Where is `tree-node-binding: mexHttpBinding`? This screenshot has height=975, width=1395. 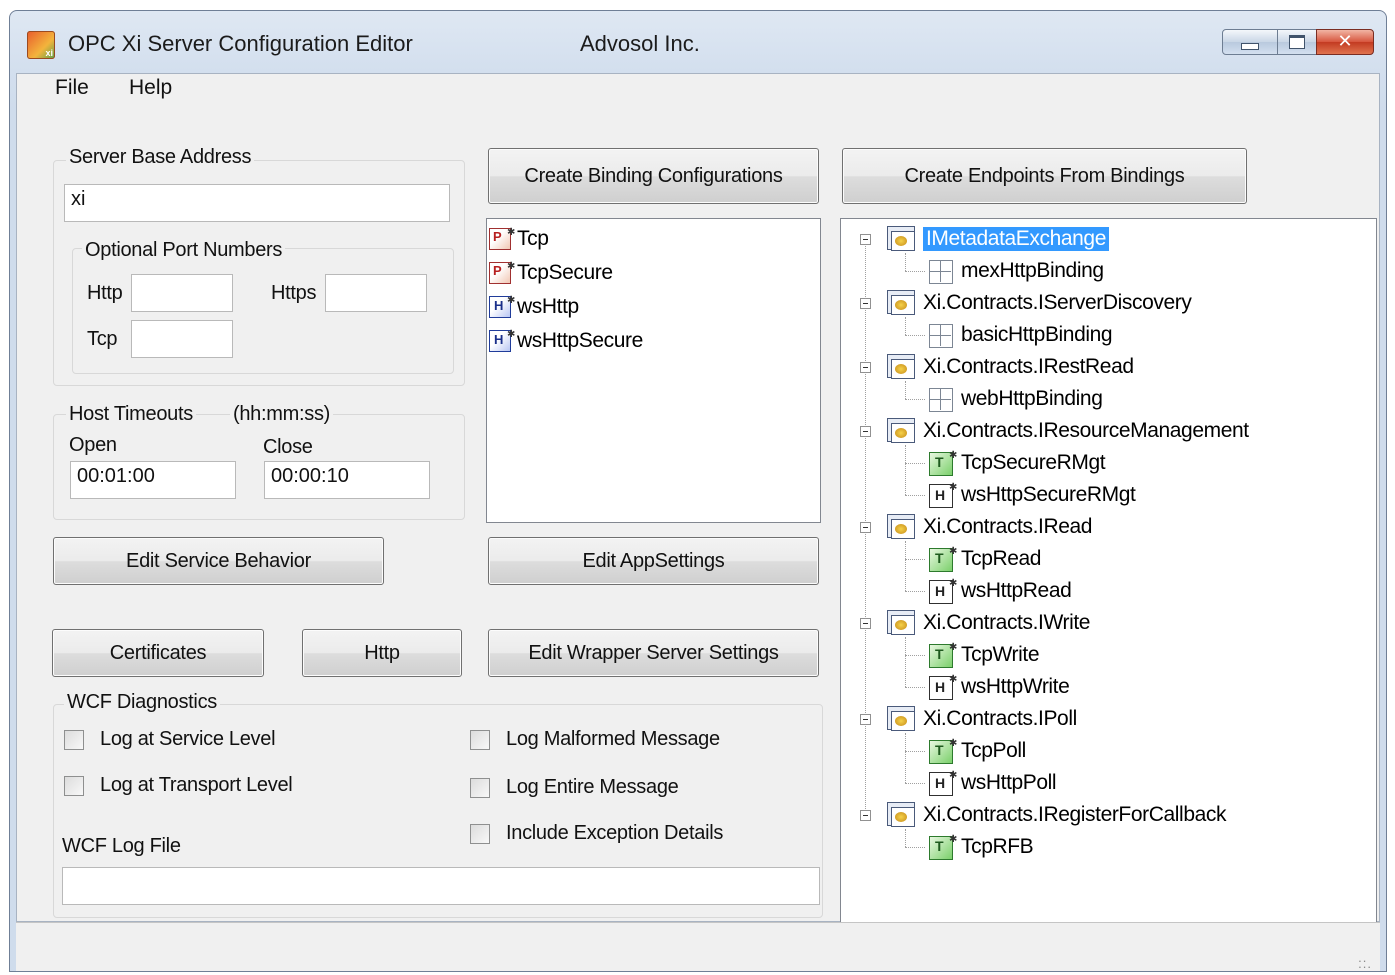
tree-node-binding: mexHttpBinding is located at coordinates (1014, 271).